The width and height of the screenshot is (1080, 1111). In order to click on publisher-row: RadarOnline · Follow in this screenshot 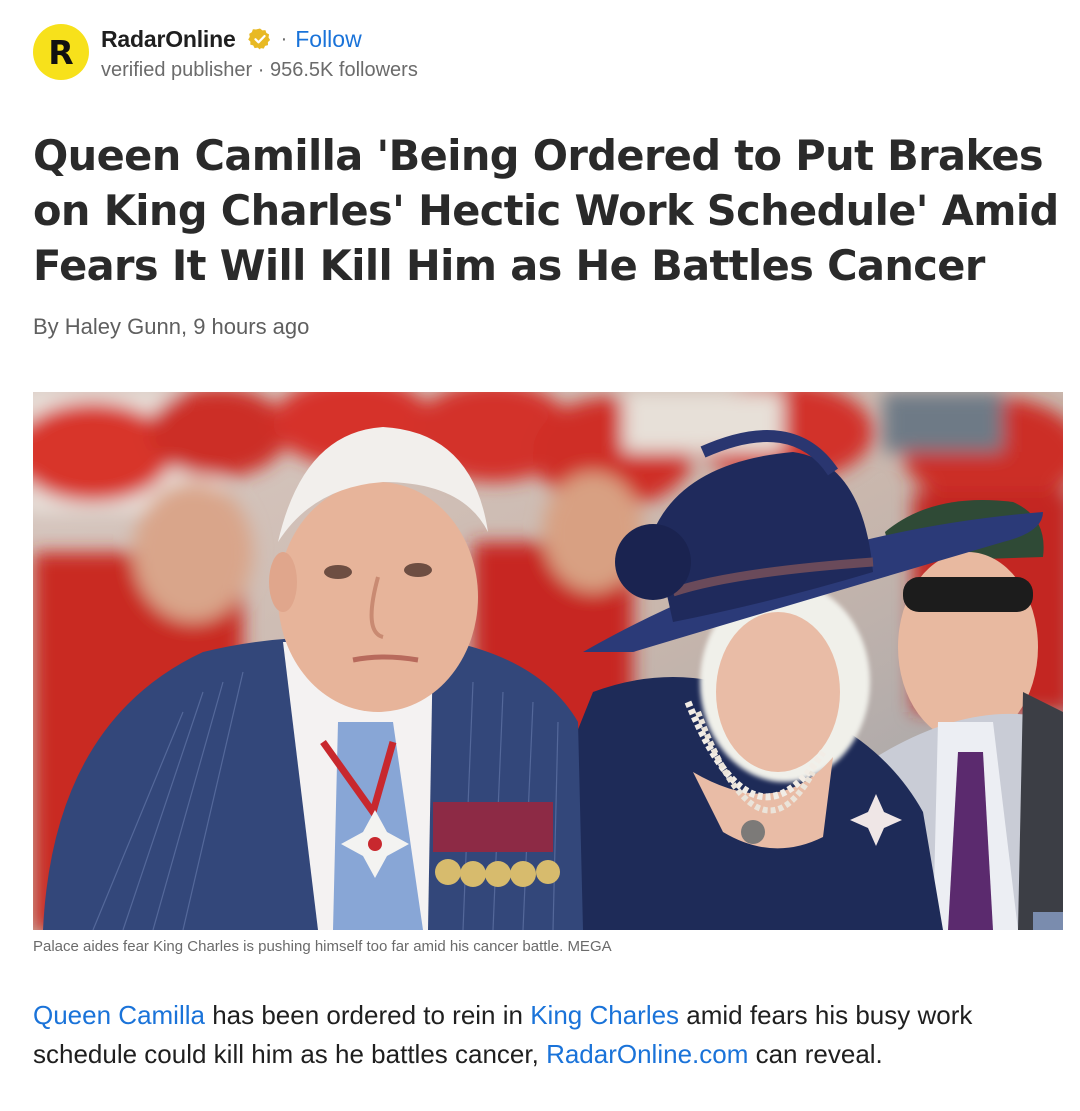, I will do `click(259, 39)`.